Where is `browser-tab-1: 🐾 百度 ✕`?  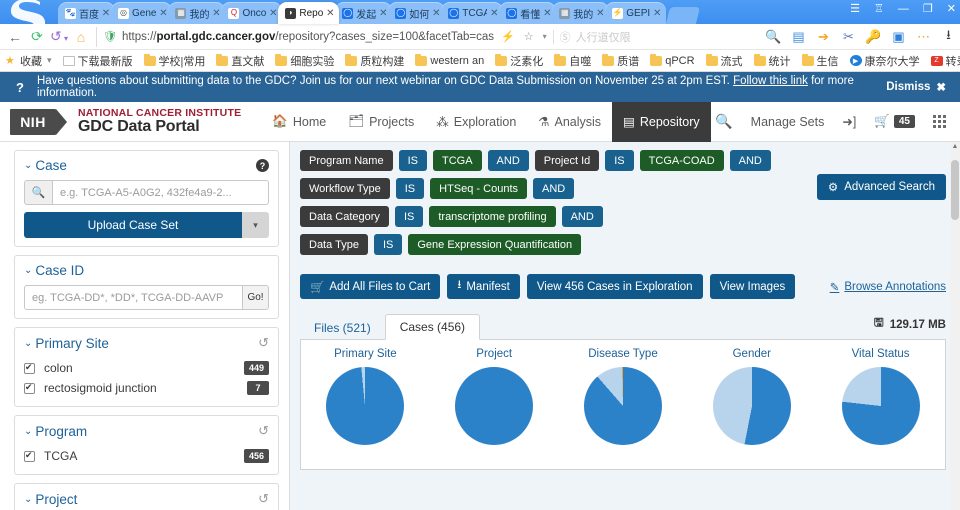
browser-tab-1: 🐾 百度 ✕ is located at coordinates (86, 13).